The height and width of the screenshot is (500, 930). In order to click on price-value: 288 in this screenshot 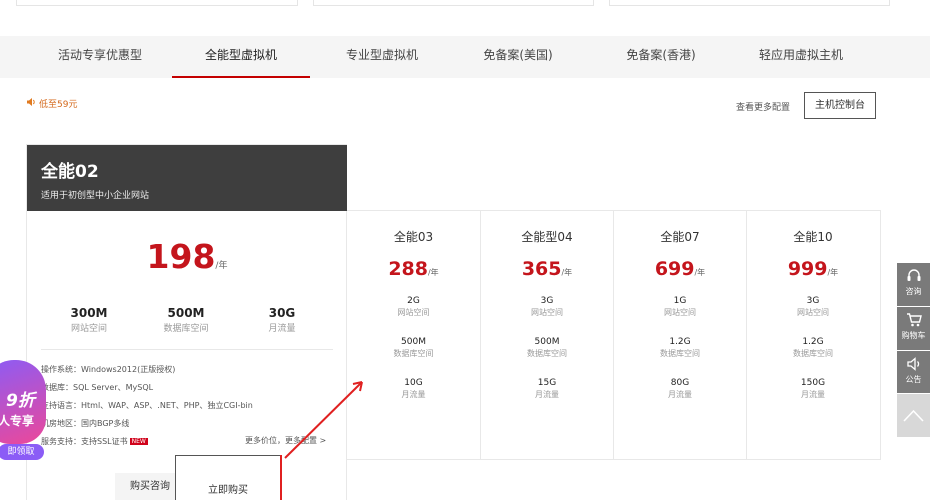, I will do `click(408, 269)`.